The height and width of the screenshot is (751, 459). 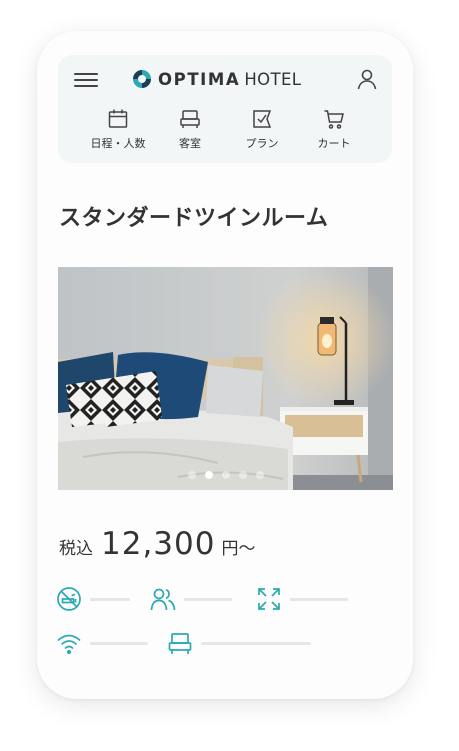 What do you see at coordinates (69, 644) in the screenshot?
I see `wifi-icon` at bounding box center [69, 644].